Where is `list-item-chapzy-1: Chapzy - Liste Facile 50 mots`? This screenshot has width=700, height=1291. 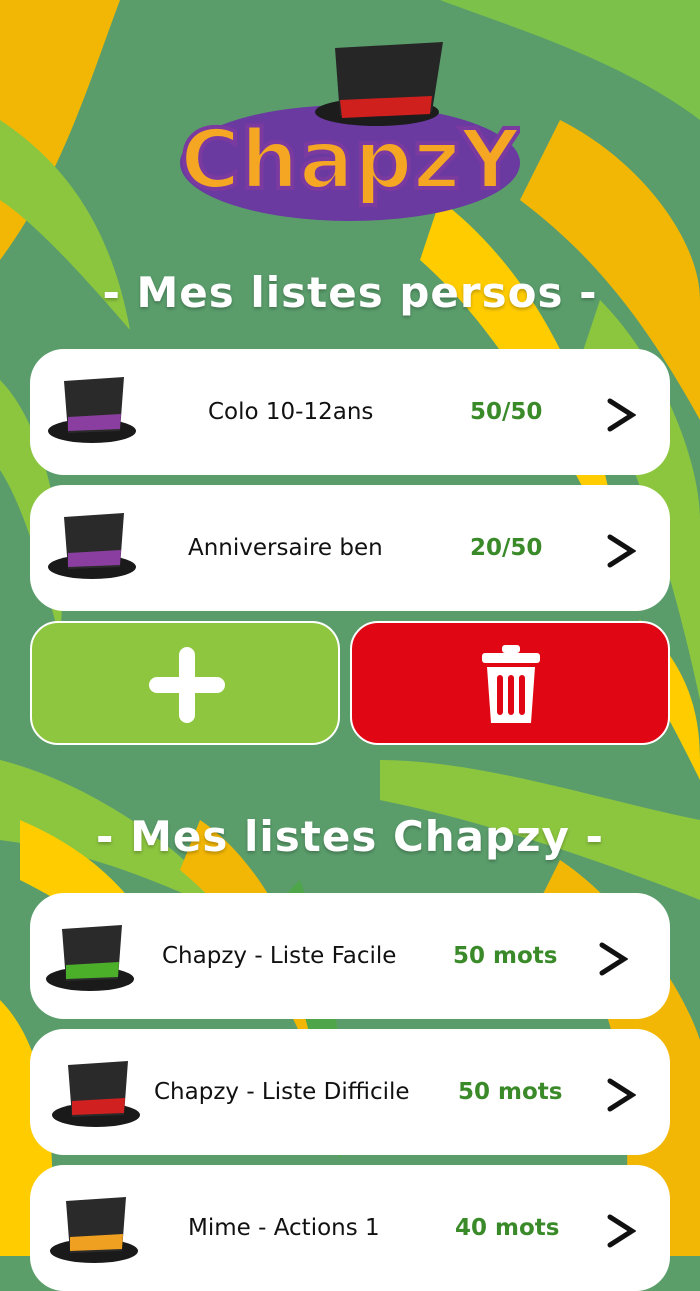
list-item-chapzy-1: Chapzy - Liste Facile 50 mots is located at coordinates (350, 956).